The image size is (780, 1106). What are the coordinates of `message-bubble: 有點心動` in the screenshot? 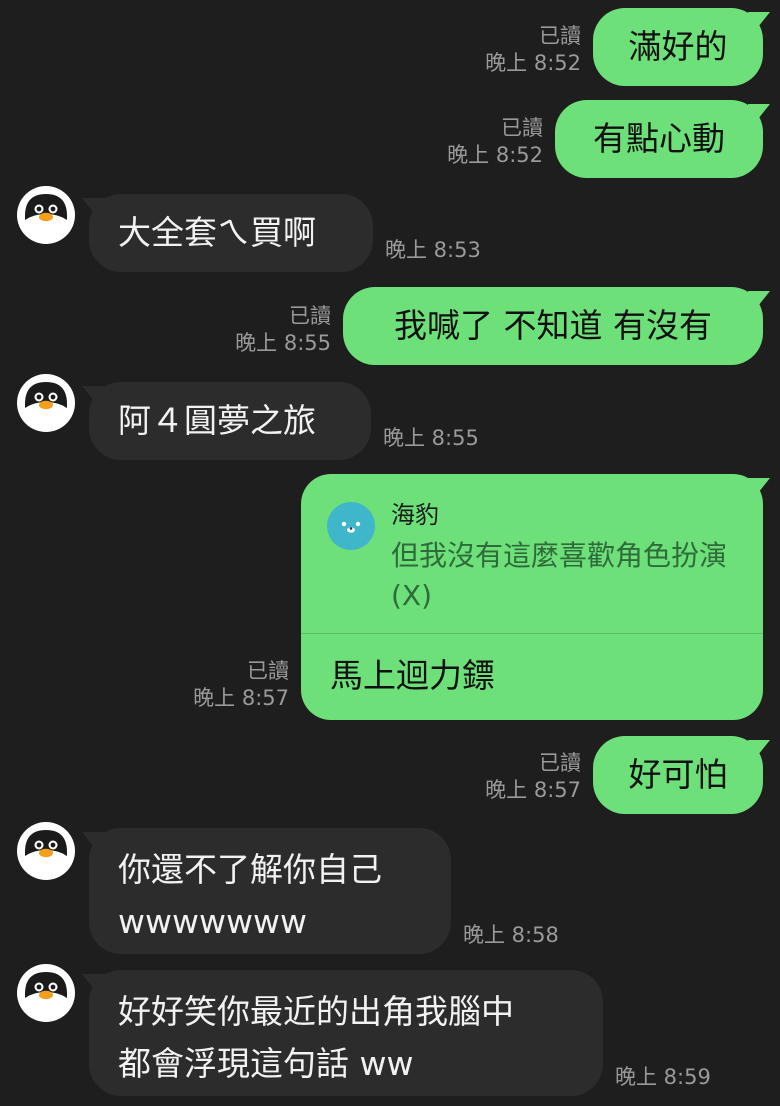 It's located at (659, 139).